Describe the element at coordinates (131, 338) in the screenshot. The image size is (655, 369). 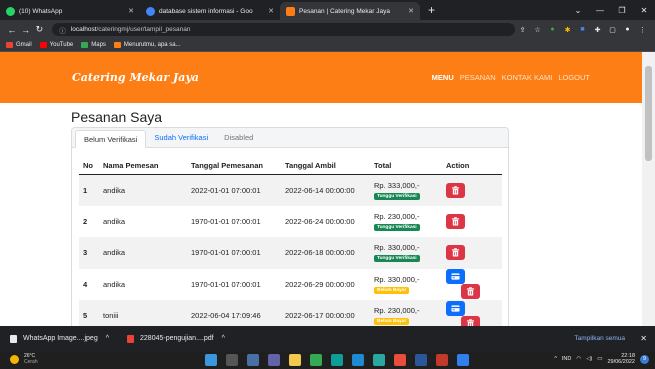
I see `pdf-file-icon` at that location.